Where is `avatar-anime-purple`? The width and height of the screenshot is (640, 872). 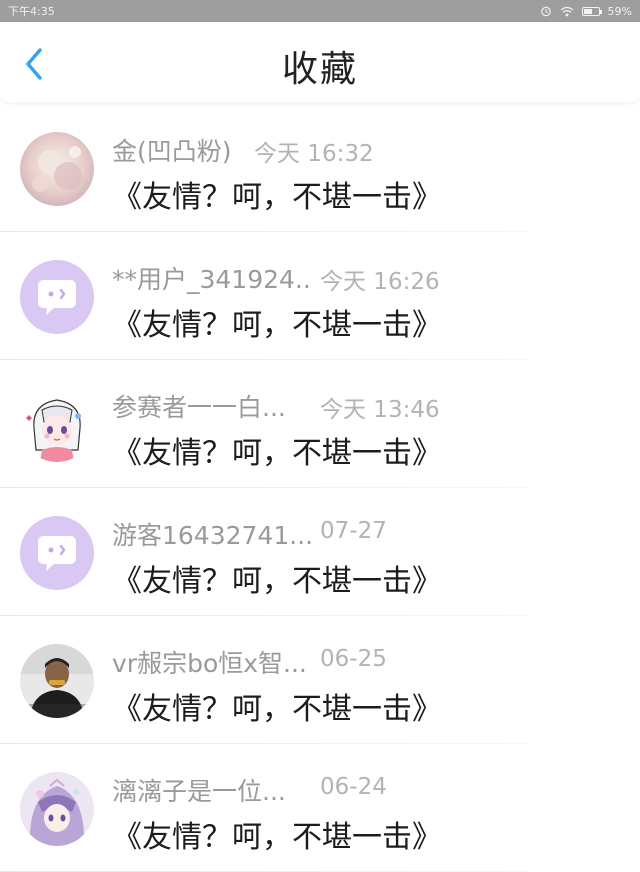
avatar-anime-purple is located at coordinates (57, 809).